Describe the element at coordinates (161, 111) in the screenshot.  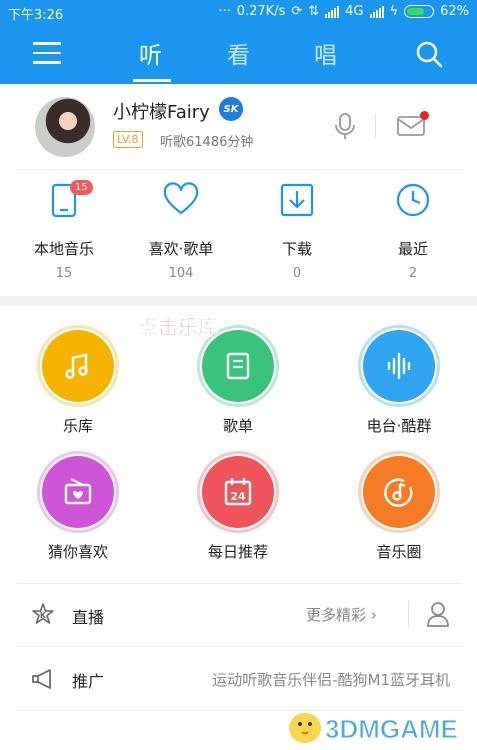
I see `username: 小柠檬Fairy` at that location.